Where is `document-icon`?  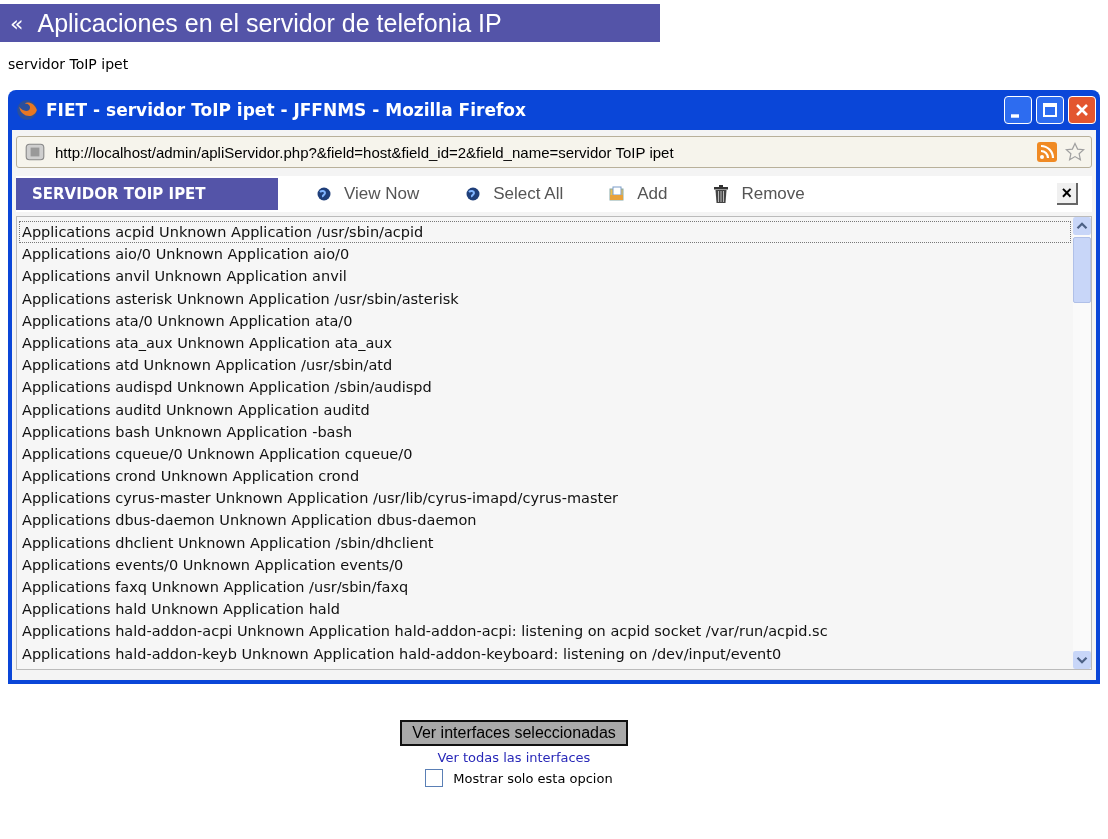
document-icon is located at coordinates (617, 194).